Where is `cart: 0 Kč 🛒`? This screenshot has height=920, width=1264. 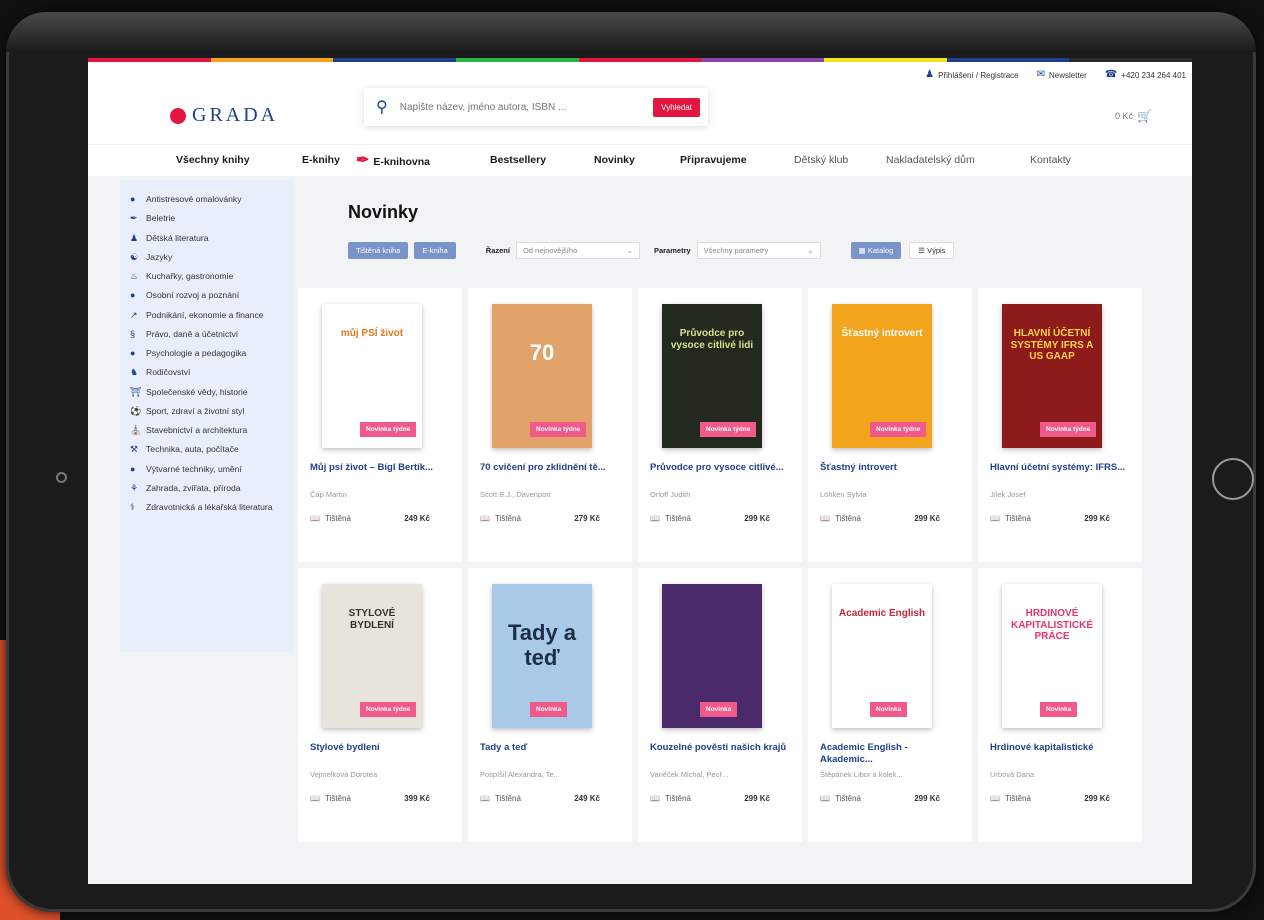
cart: 0 Kč 🛒 is located at coordinates (1133, 116).